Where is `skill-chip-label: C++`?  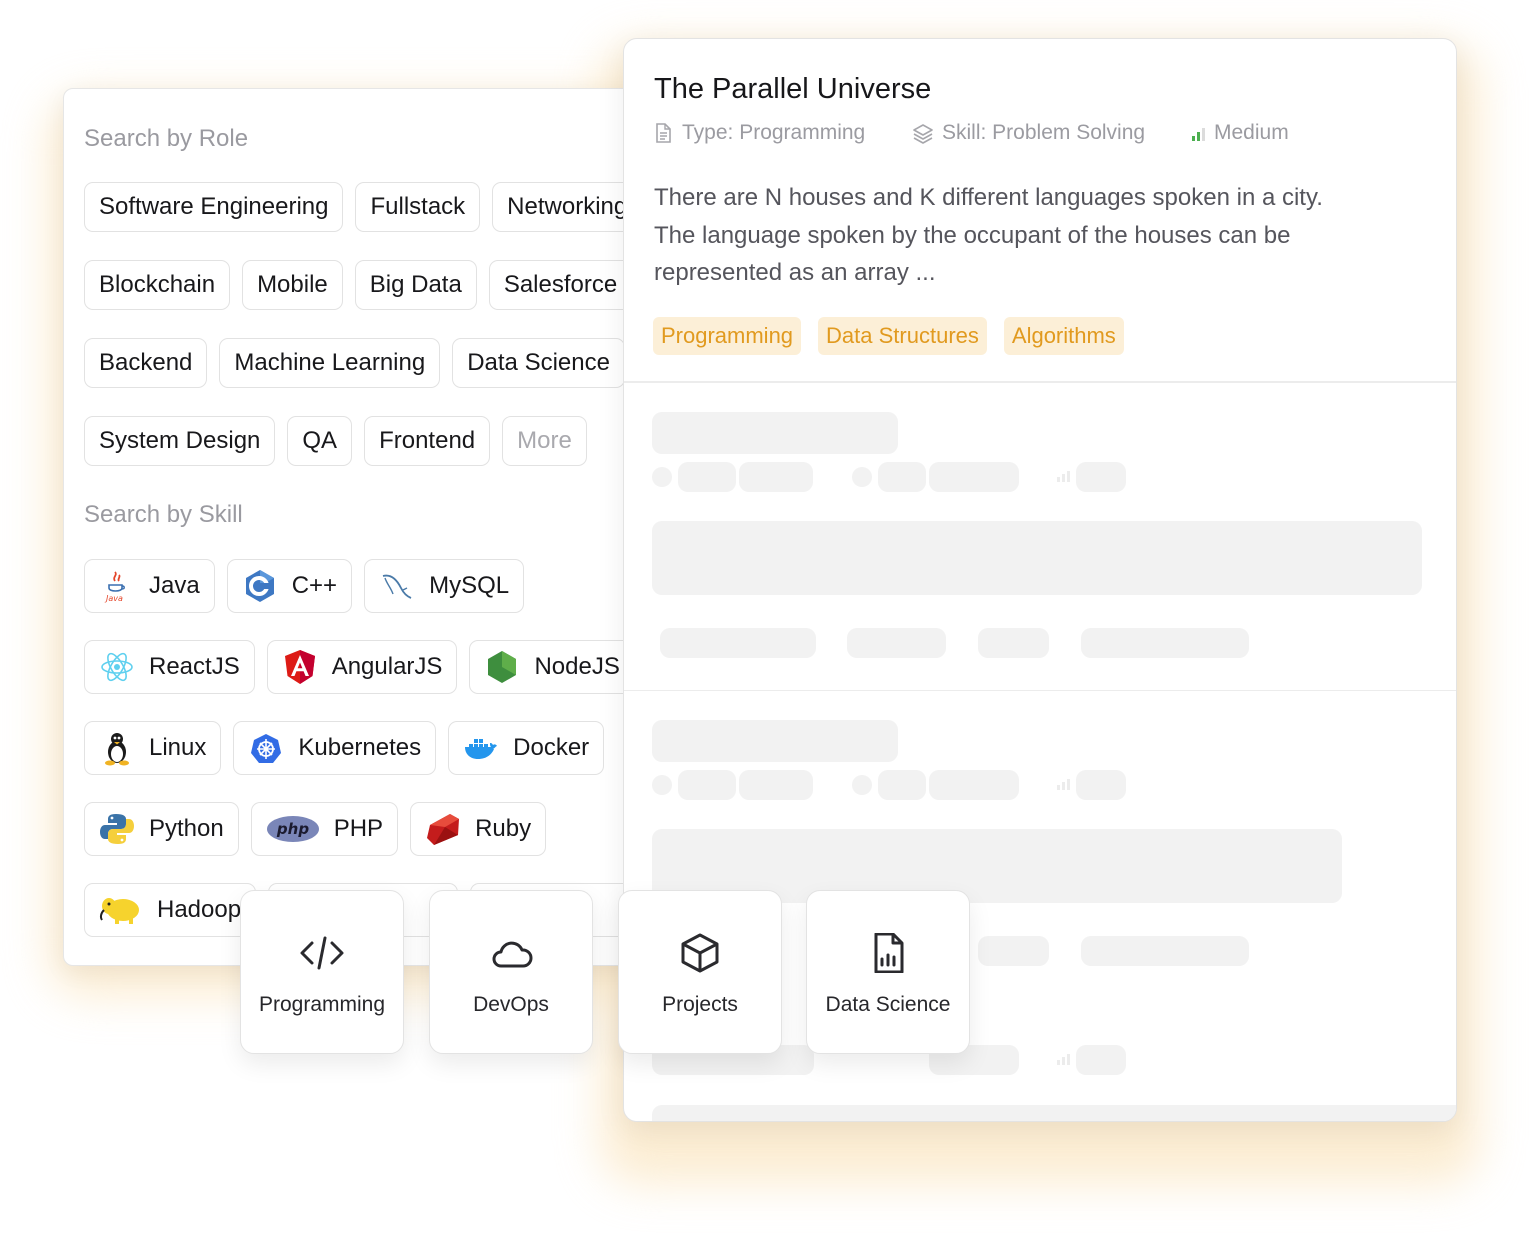 skill-chip-label: C++ is located at coordinates (314, 585).